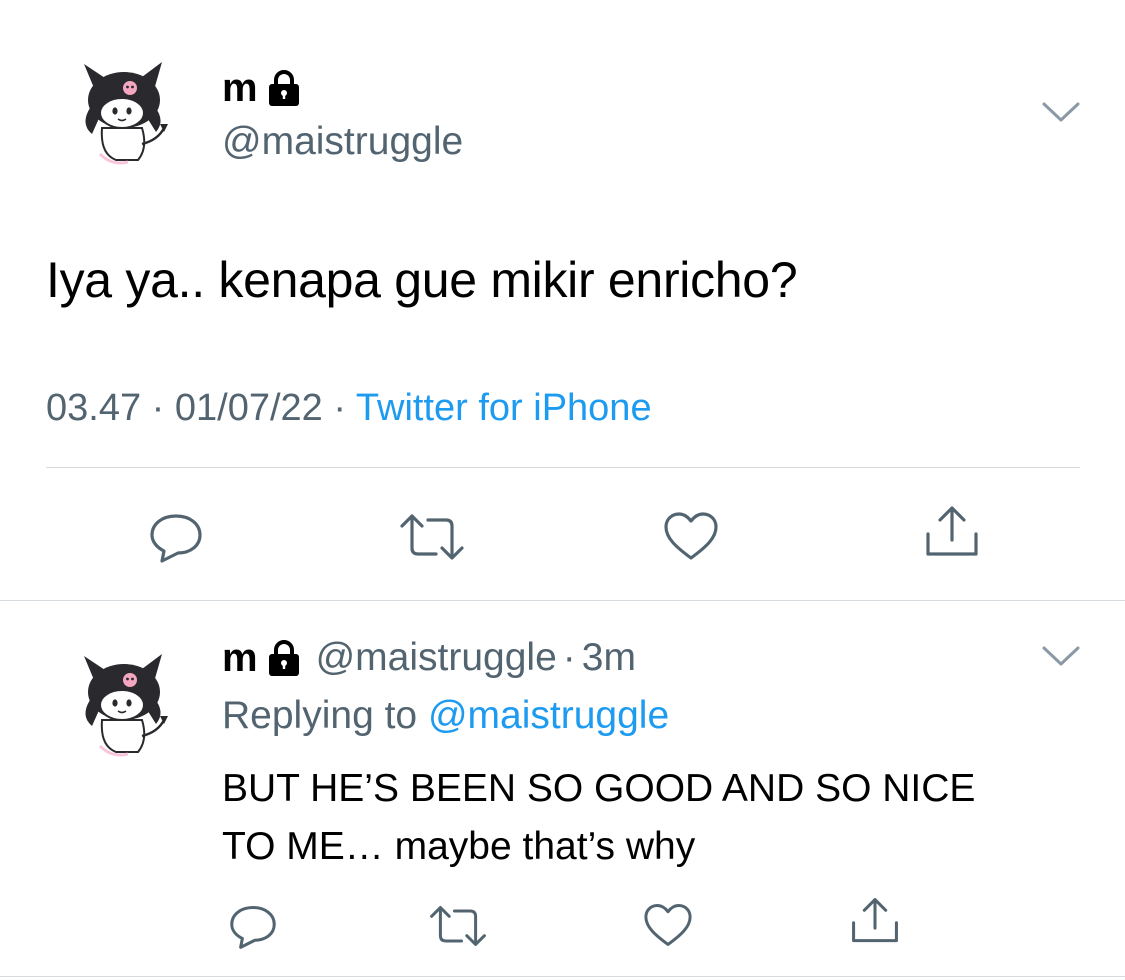 Image resolution: width=1125 pixels, height=980 pixels. What do you see at coordinates (240, 88) in the screenshot?
I see `display-name-text: m` at bounding box center [240, 88].